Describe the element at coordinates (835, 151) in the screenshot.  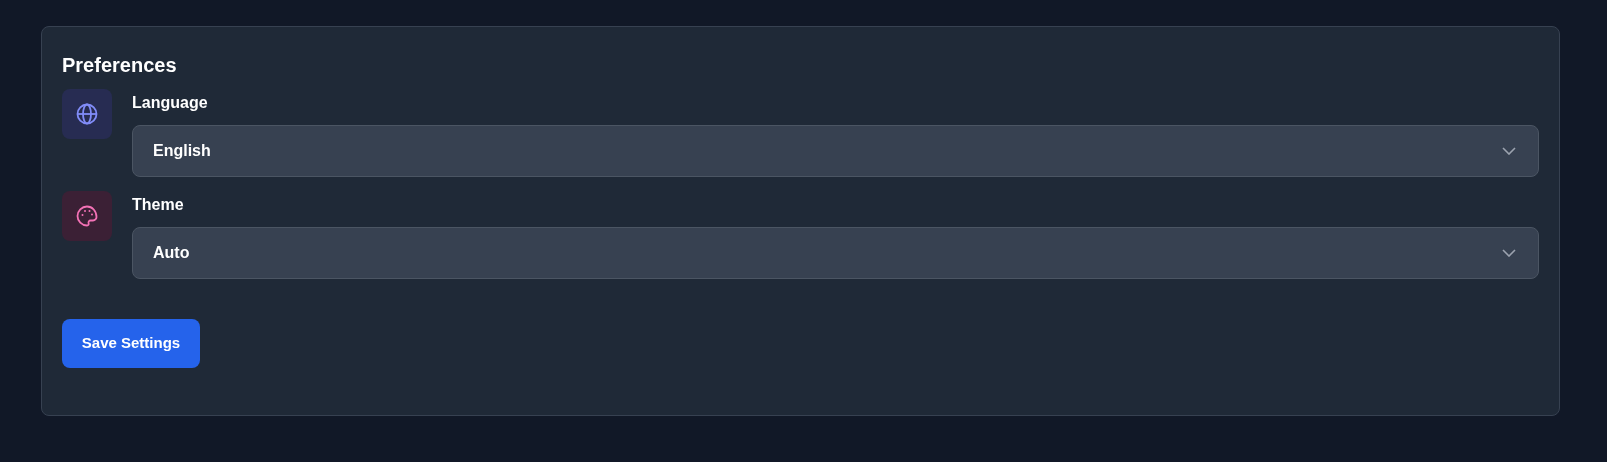
I see `select-field: English` at that location.